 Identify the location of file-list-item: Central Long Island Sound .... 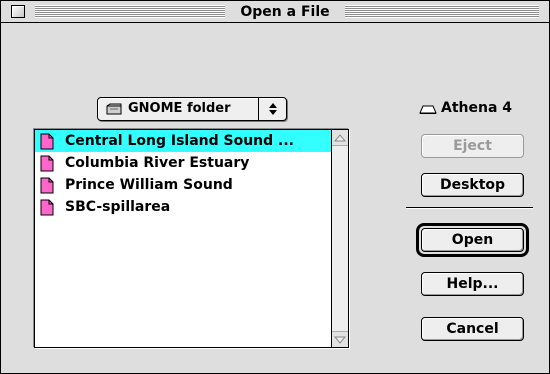
(183, 141).